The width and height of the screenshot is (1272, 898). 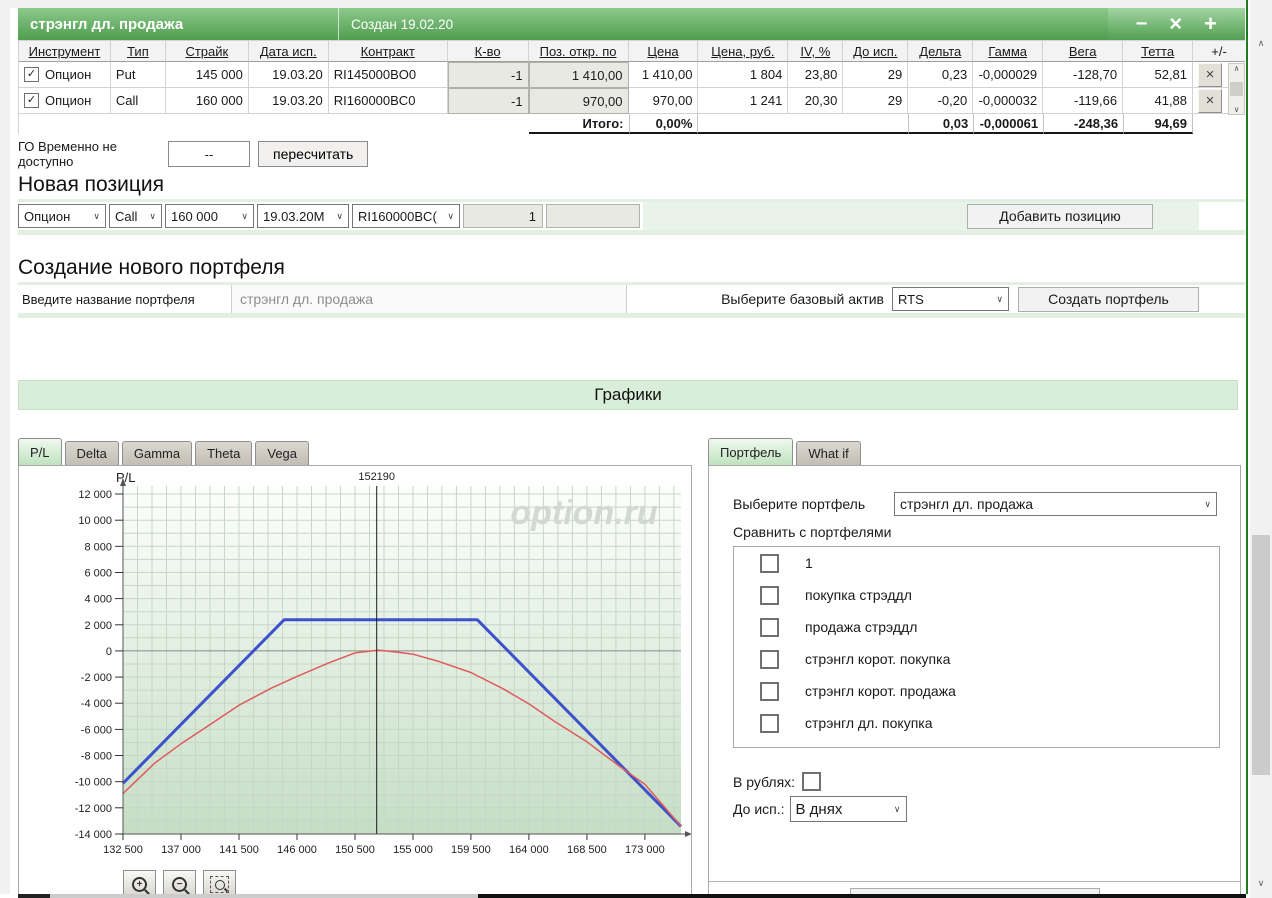 I want to click on quantity-field: 1, so click(x=503, y=216).